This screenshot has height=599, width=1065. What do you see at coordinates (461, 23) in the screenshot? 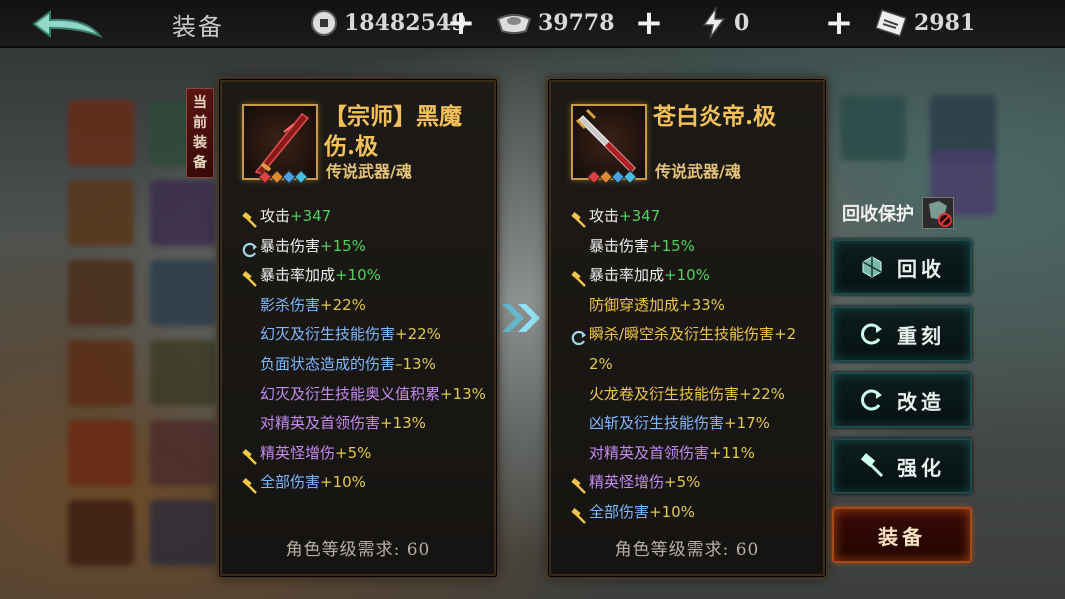
I see `add-coins-button: +` at bounding box center [461, 23].